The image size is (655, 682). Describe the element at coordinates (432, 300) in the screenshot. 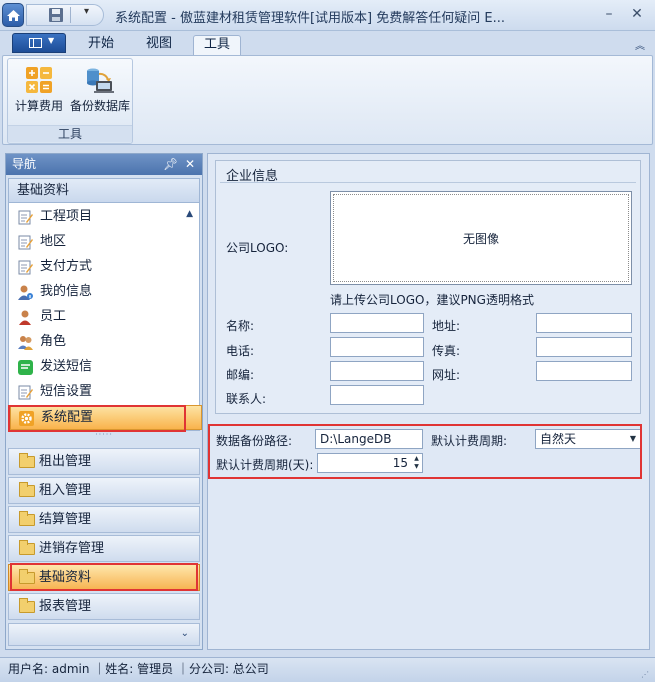

I see `logo-hint: 请上传公司LOGO，建议PNG透明格式` at that location.